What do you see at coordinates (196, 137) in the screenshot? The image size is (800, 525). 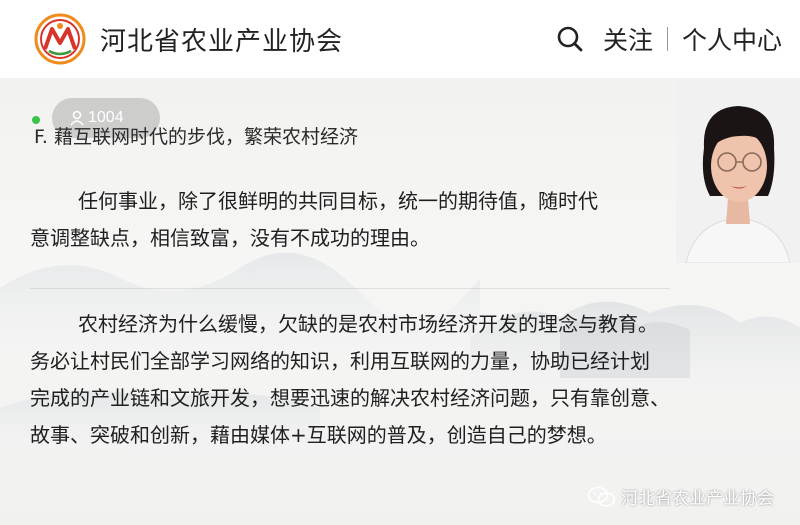 I see `slide-heading: F. 藉互联网时代的步伐，繁荣农村经济` at bounding box center [196, 137].